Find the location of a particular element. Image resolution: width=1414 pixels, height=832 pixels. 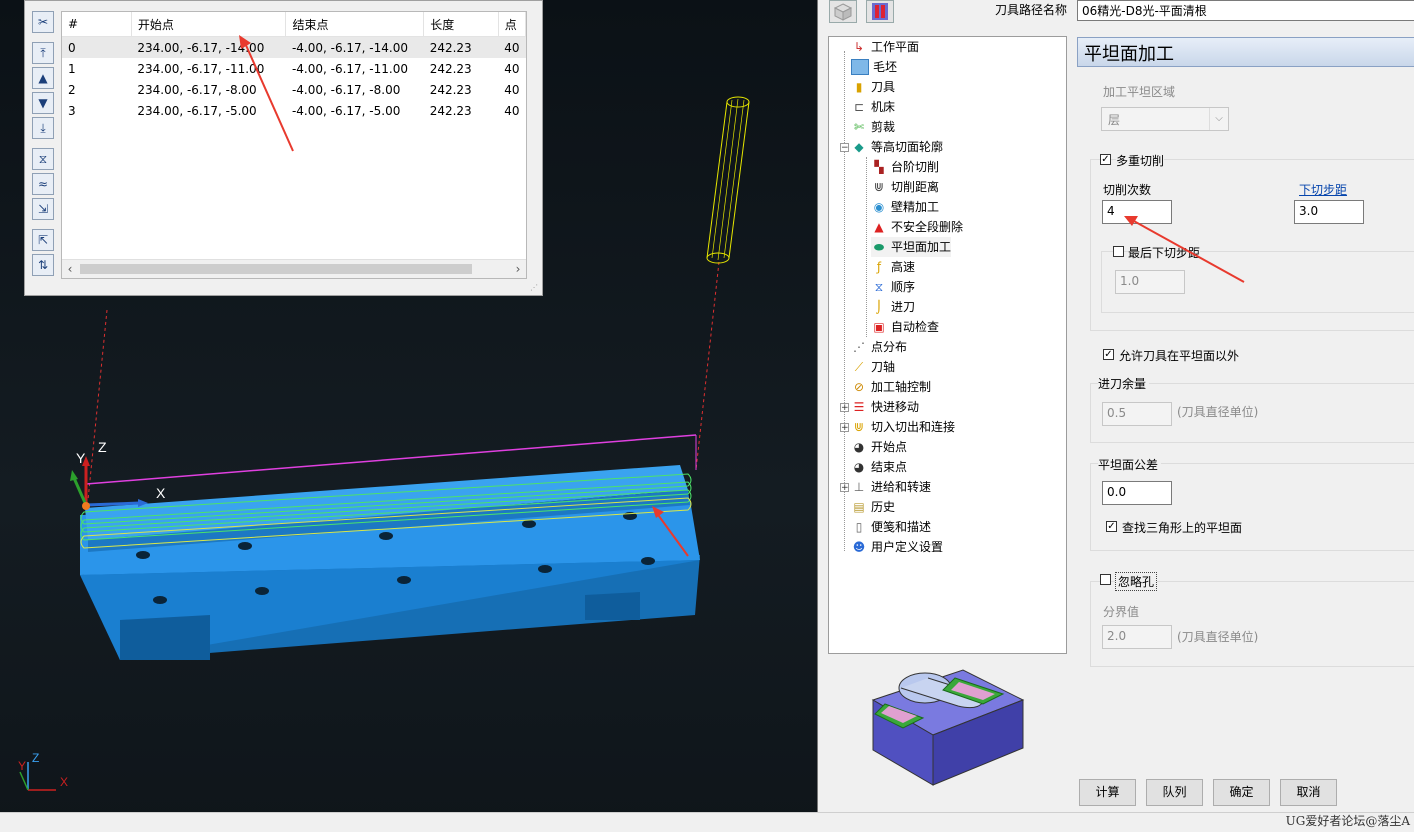

calculate-button: 计算 is located at coordinates (1107, 792).